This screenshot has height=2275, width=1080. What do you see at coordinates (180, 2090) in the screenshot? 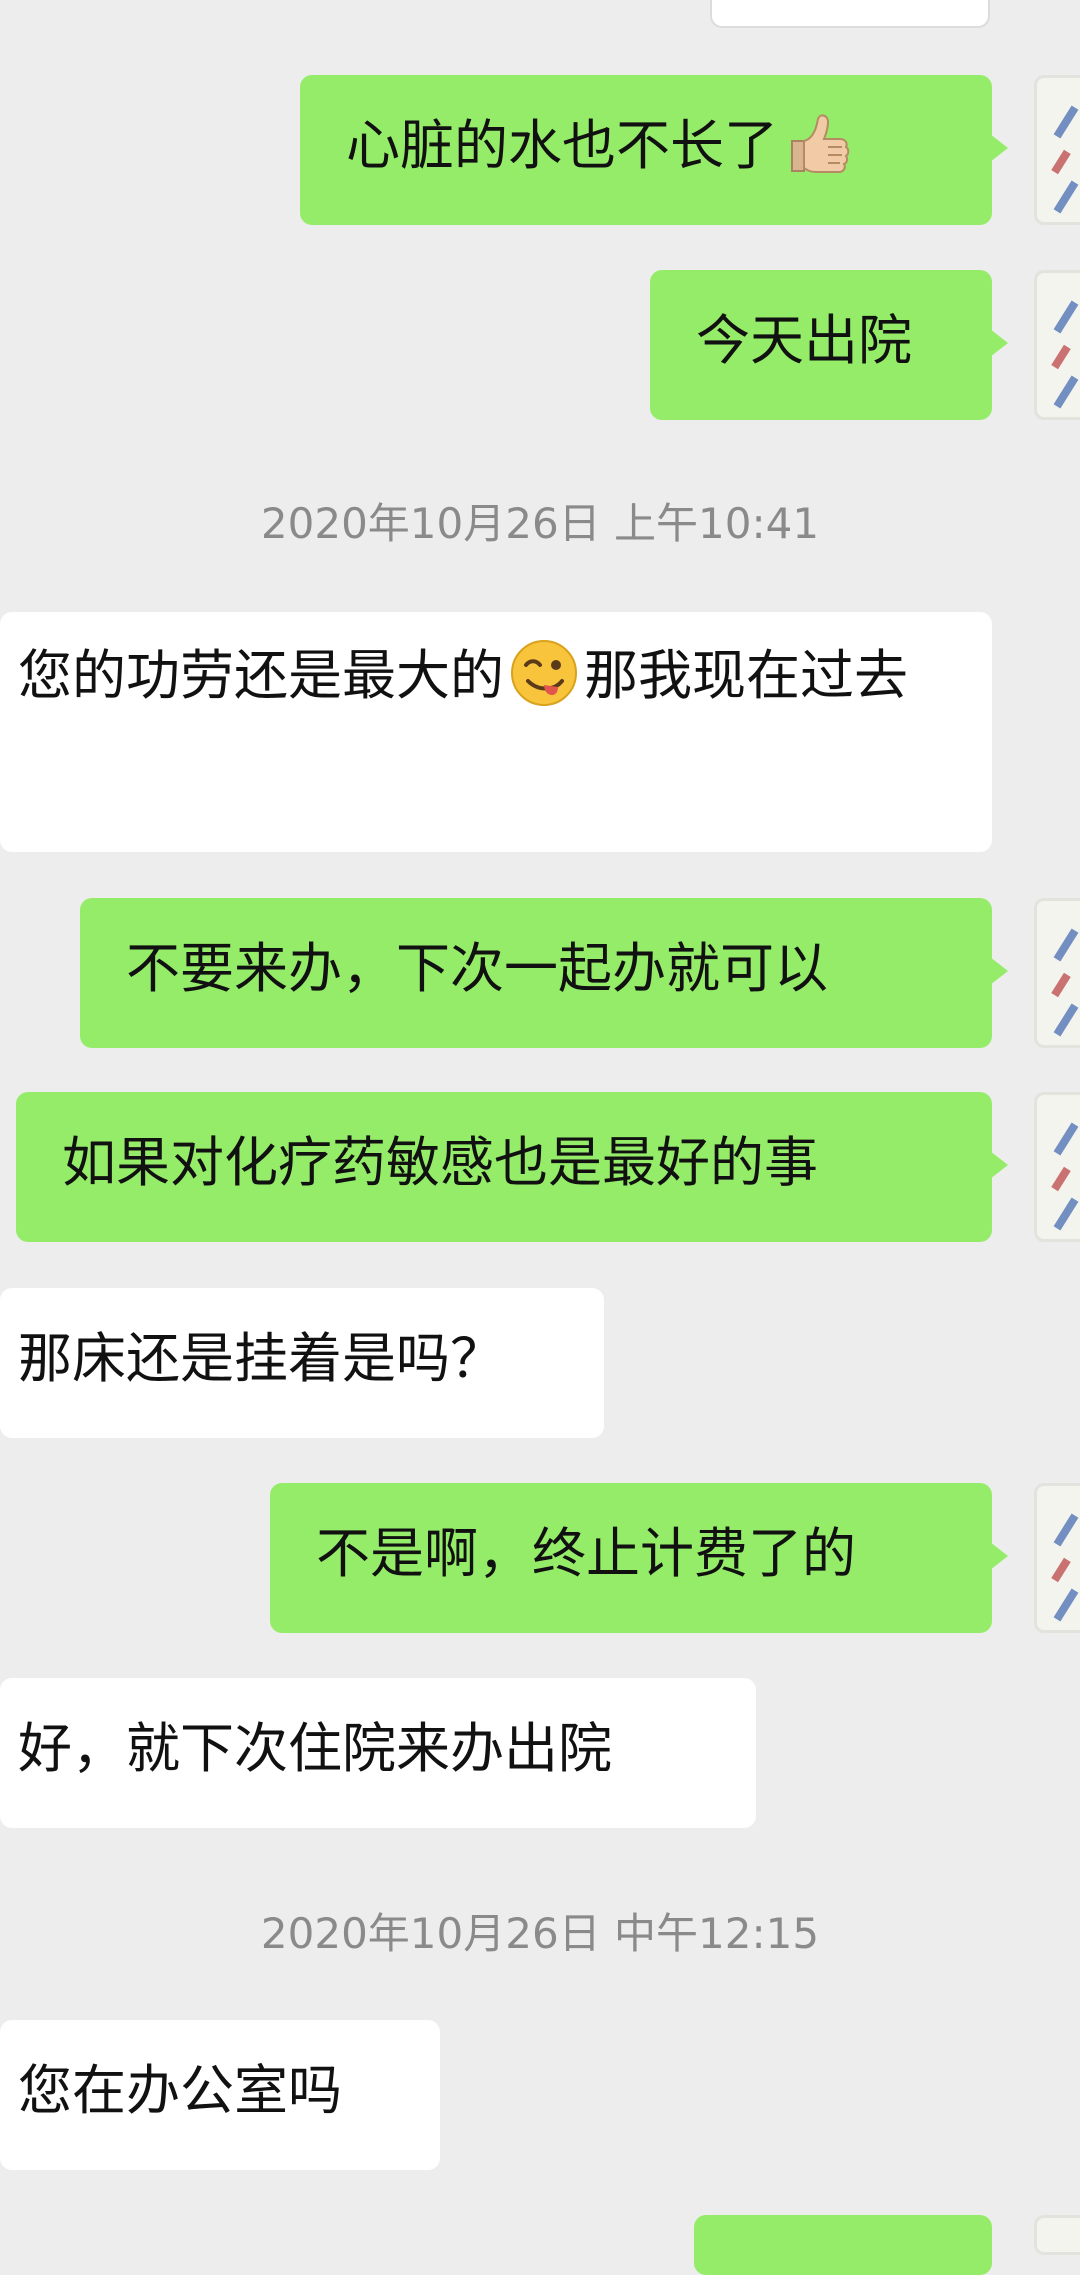
I see `message-text: 您在办公室吗` at bounding box center [180, 2090].